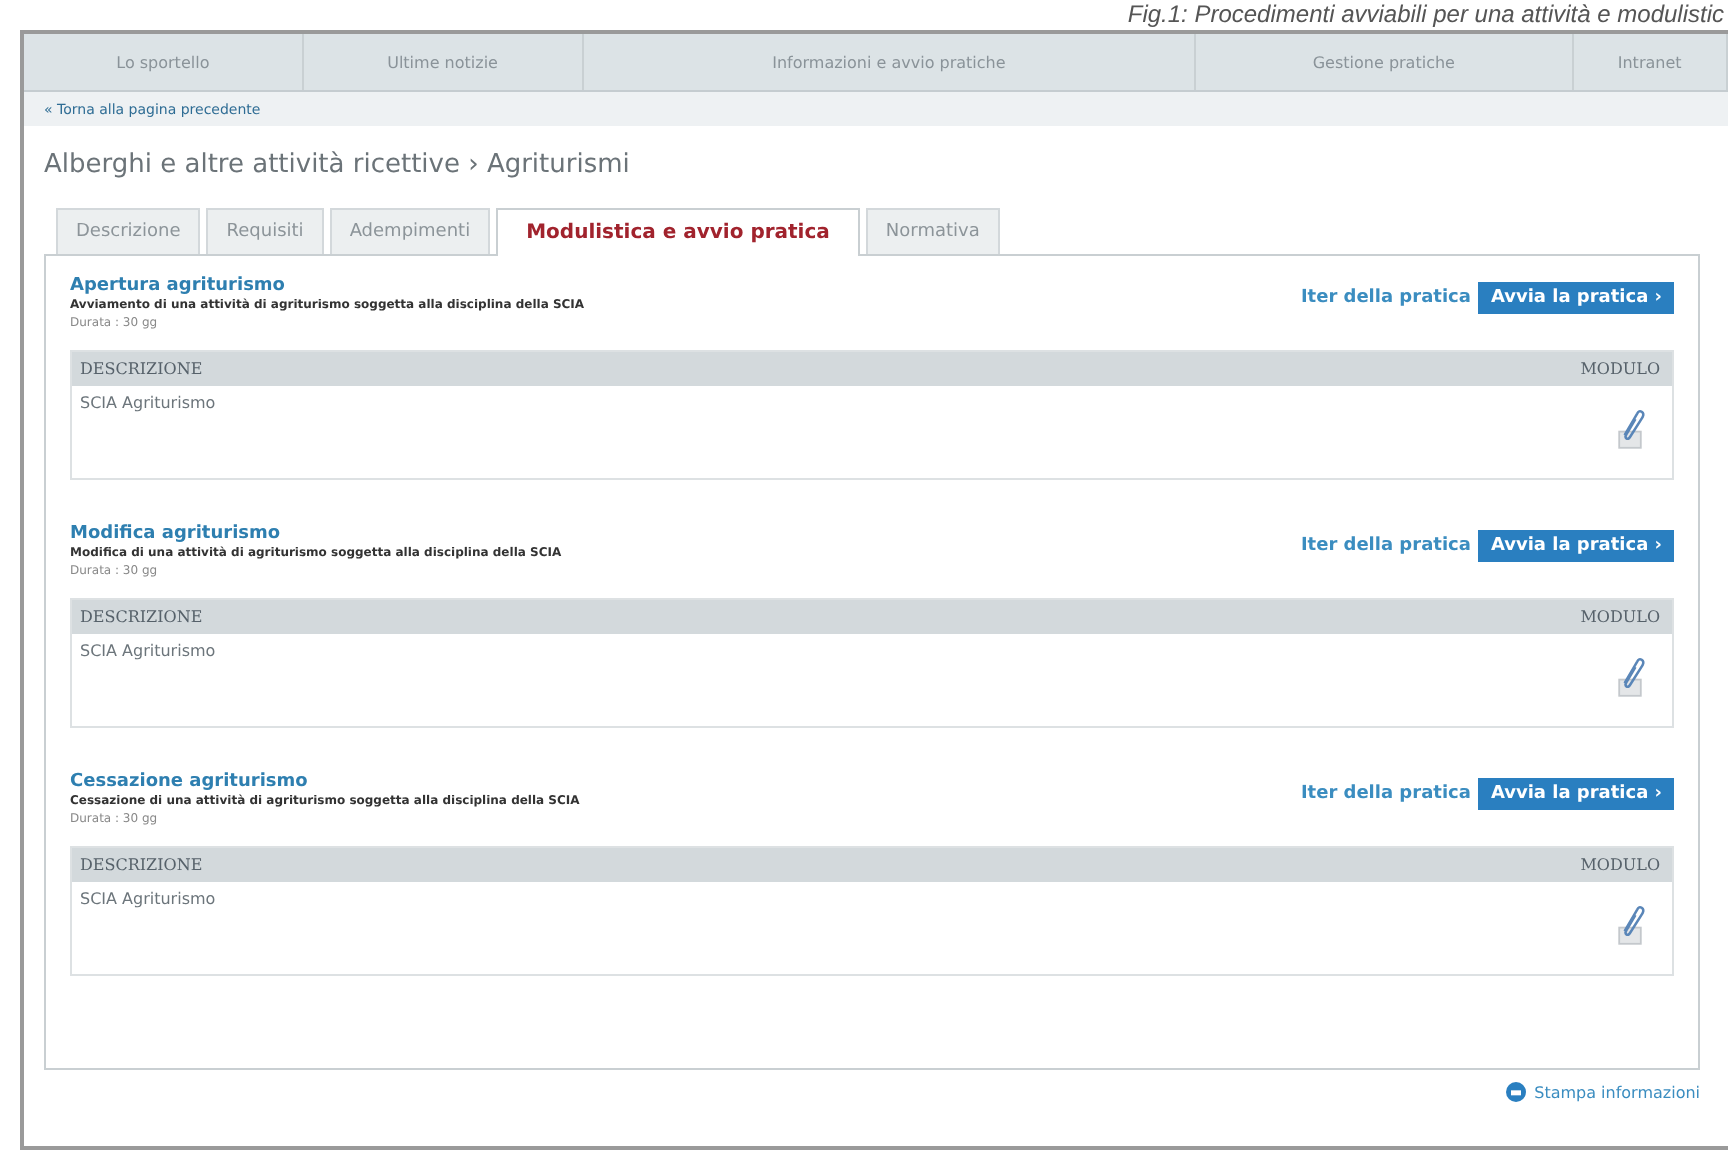  What do you see at coordinates (443, 62) in the screenshot?
I see `nav-item: Ultime notizie` at bounding box center [443, 62].